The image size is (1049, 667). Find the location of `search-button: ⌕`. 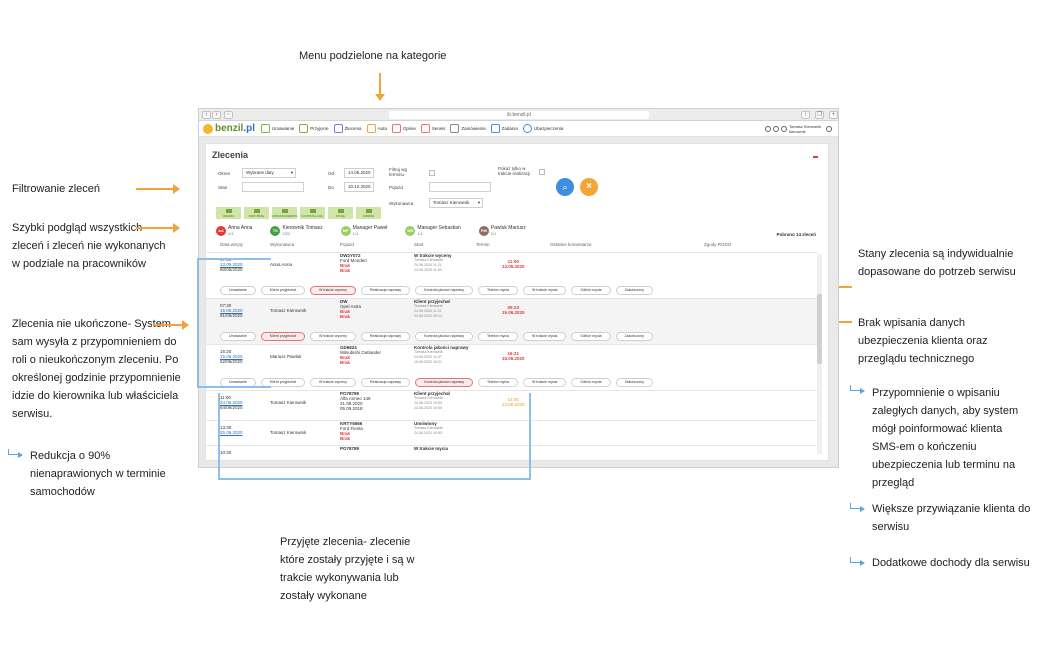

search-button: ⌕ is located at coordinates (565, 187).